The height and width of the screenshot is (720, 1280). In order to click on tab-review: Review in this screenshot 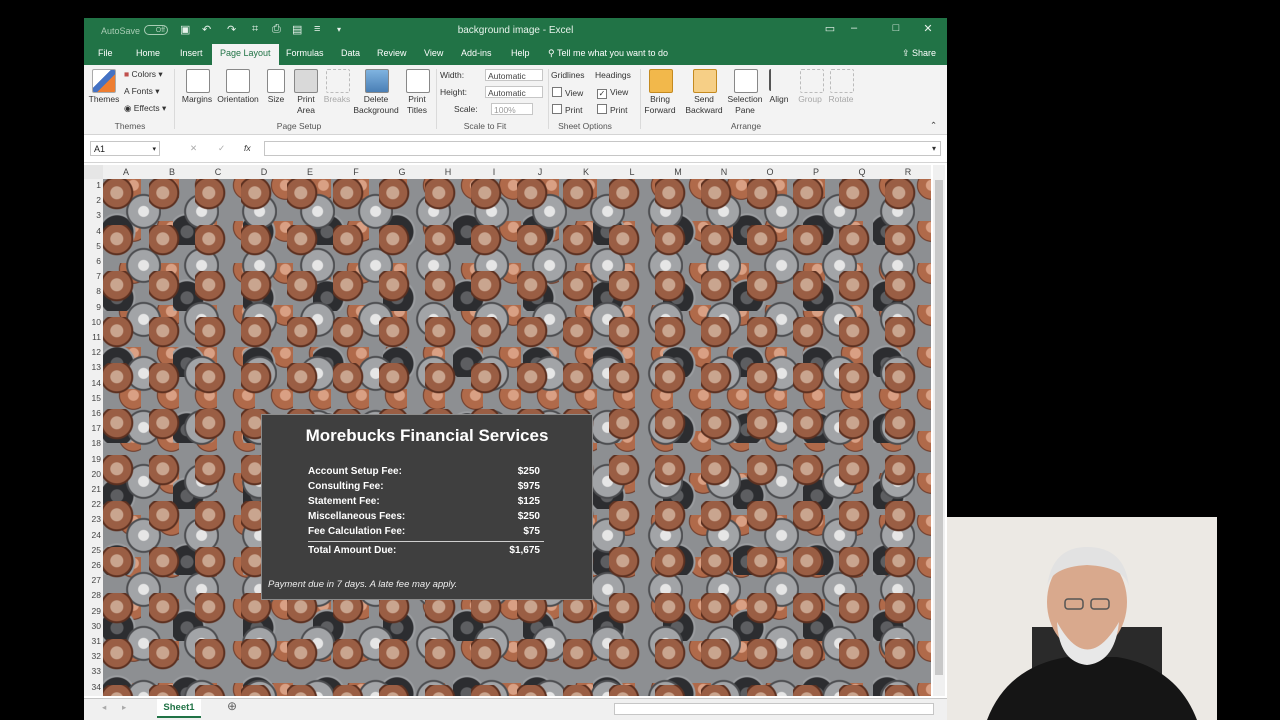, I will do `click(392, 53)`.